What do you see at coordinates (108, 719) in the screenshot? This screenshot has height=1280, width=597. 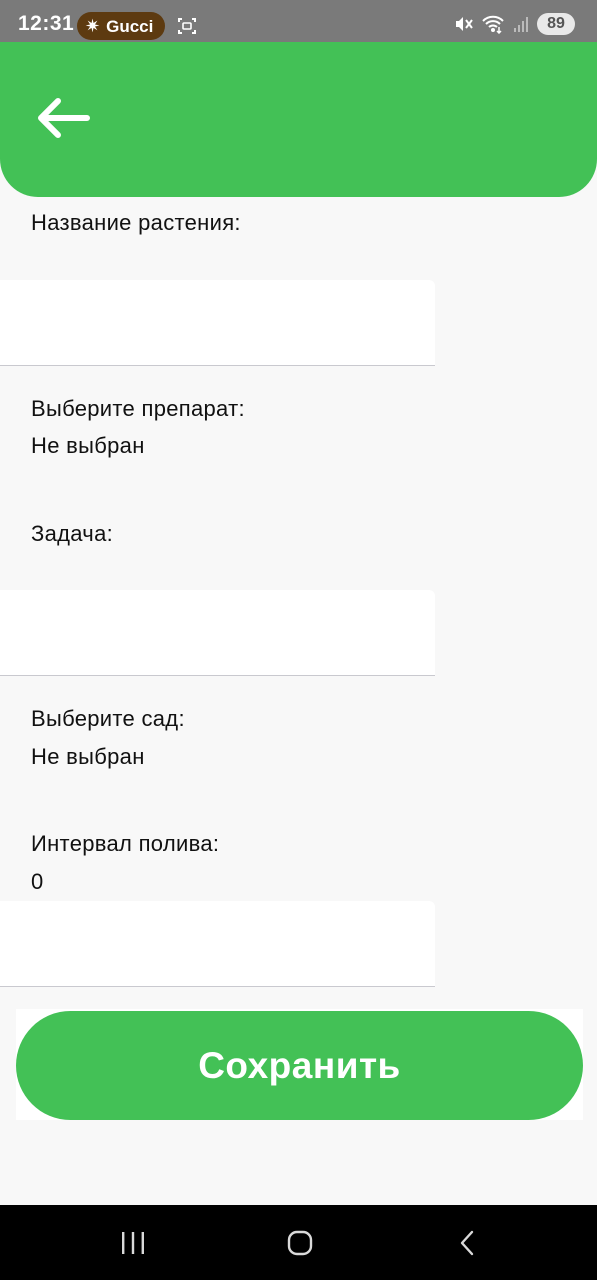 I see `garden-label: Выберите сад:` at bounding box center [108, 719].